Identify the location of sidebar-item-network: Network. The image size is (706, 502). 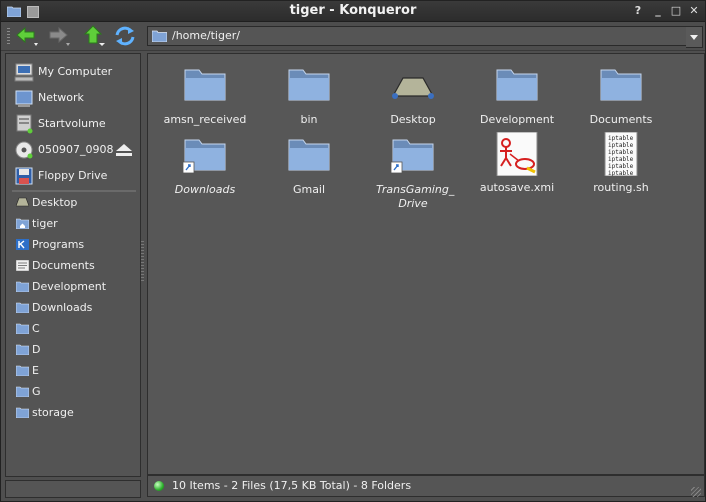
(74, 98).